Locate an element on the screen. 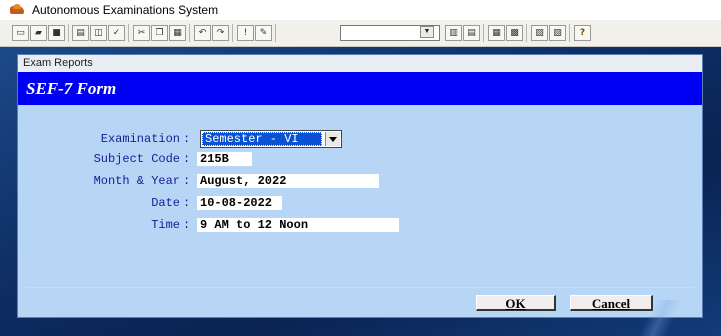 The width and height of the screenshot is (721, 336). tools-icon: ▨ is located at coordinates (557, 33).